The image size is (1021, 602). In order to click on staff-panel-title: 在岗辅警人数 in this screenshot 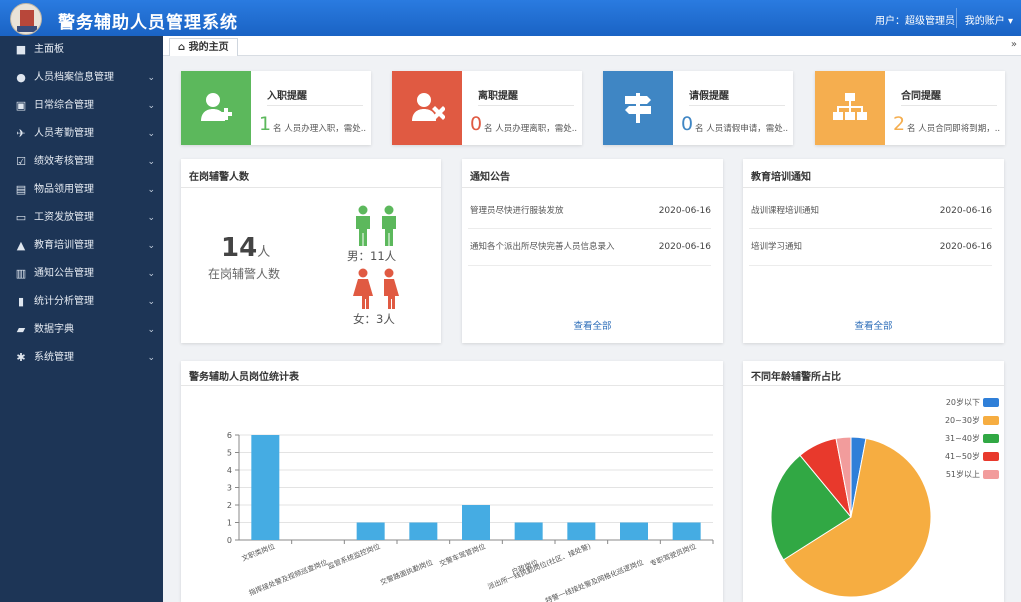, I will do `click(219, 177)`.